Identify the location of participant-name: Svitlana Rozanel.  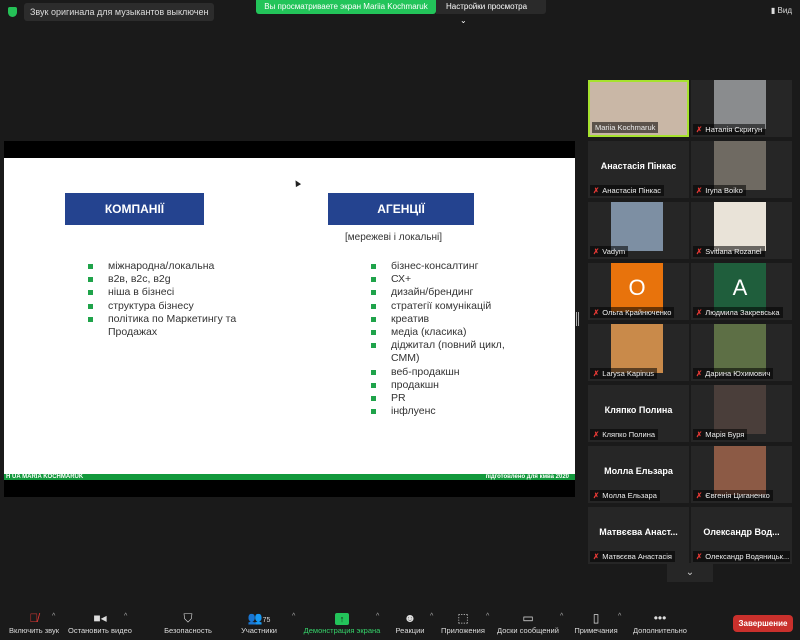
(733, 251).